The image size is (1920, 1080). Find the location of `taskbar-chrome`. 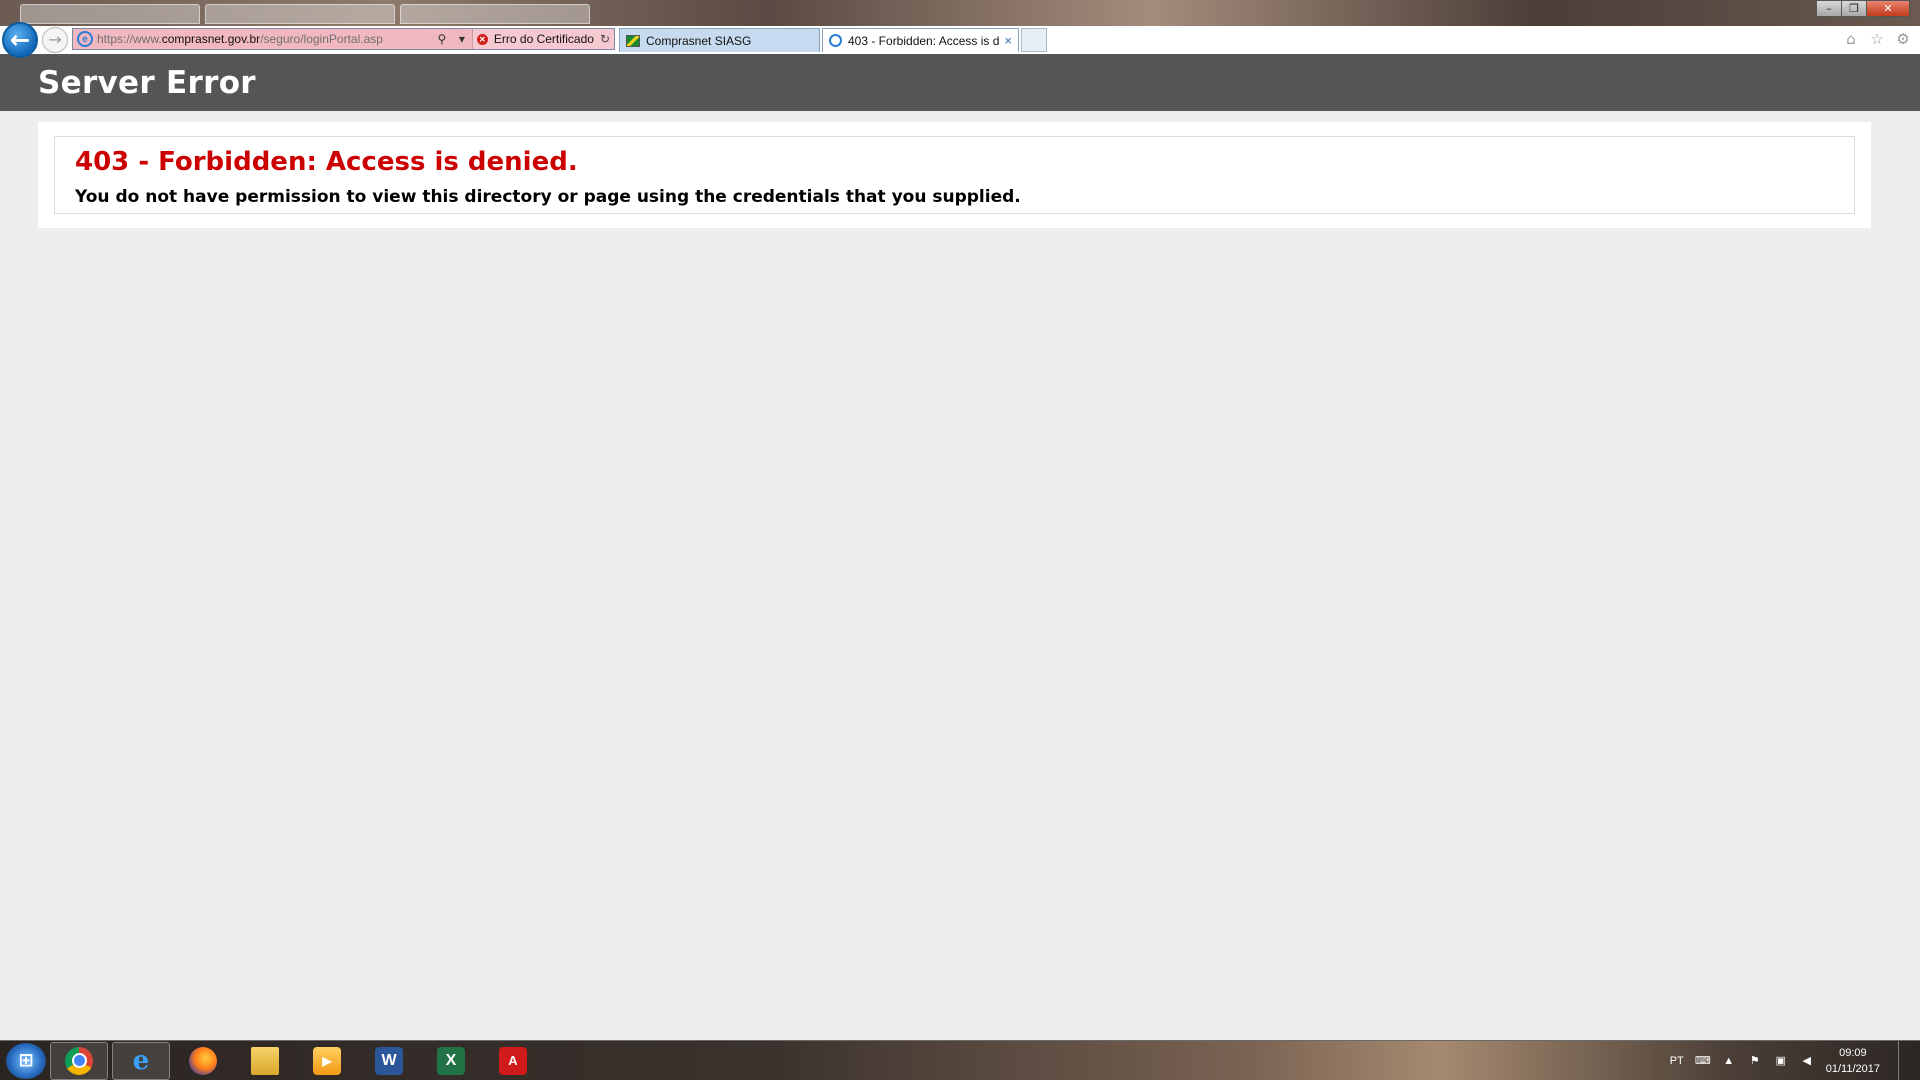

taskbar-chrome is located at coordinates (79, 1060).